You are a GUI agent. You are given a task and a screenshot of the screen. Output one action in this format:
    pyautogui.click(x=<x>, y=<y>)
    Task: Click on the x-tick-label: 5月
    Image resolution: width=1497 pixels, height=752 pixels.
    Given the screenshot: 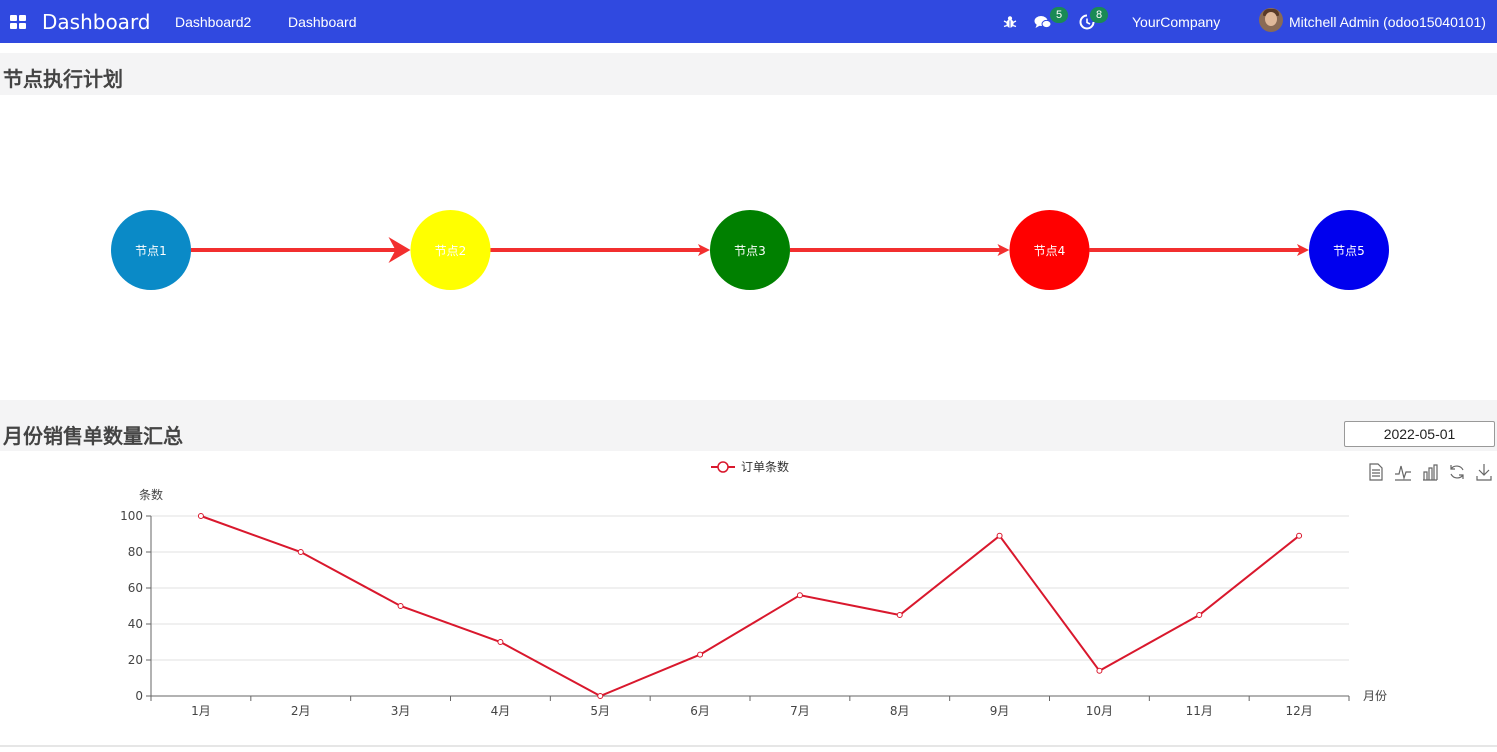 What is the action you would take?
    pyautogui.click(x=600, y=711)
    